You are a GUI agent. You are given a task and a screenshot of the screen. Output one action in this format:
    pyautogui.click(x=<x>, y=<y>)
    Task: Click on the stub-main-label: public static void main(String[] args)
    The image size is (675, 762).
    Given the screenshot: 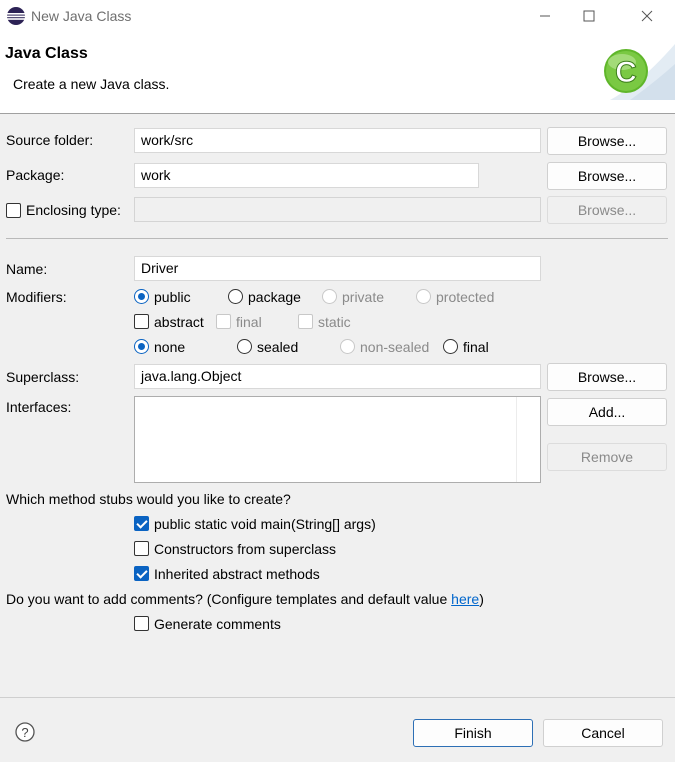 What is the action you would take?
    pyautogui.click(x=265, y=524)
    